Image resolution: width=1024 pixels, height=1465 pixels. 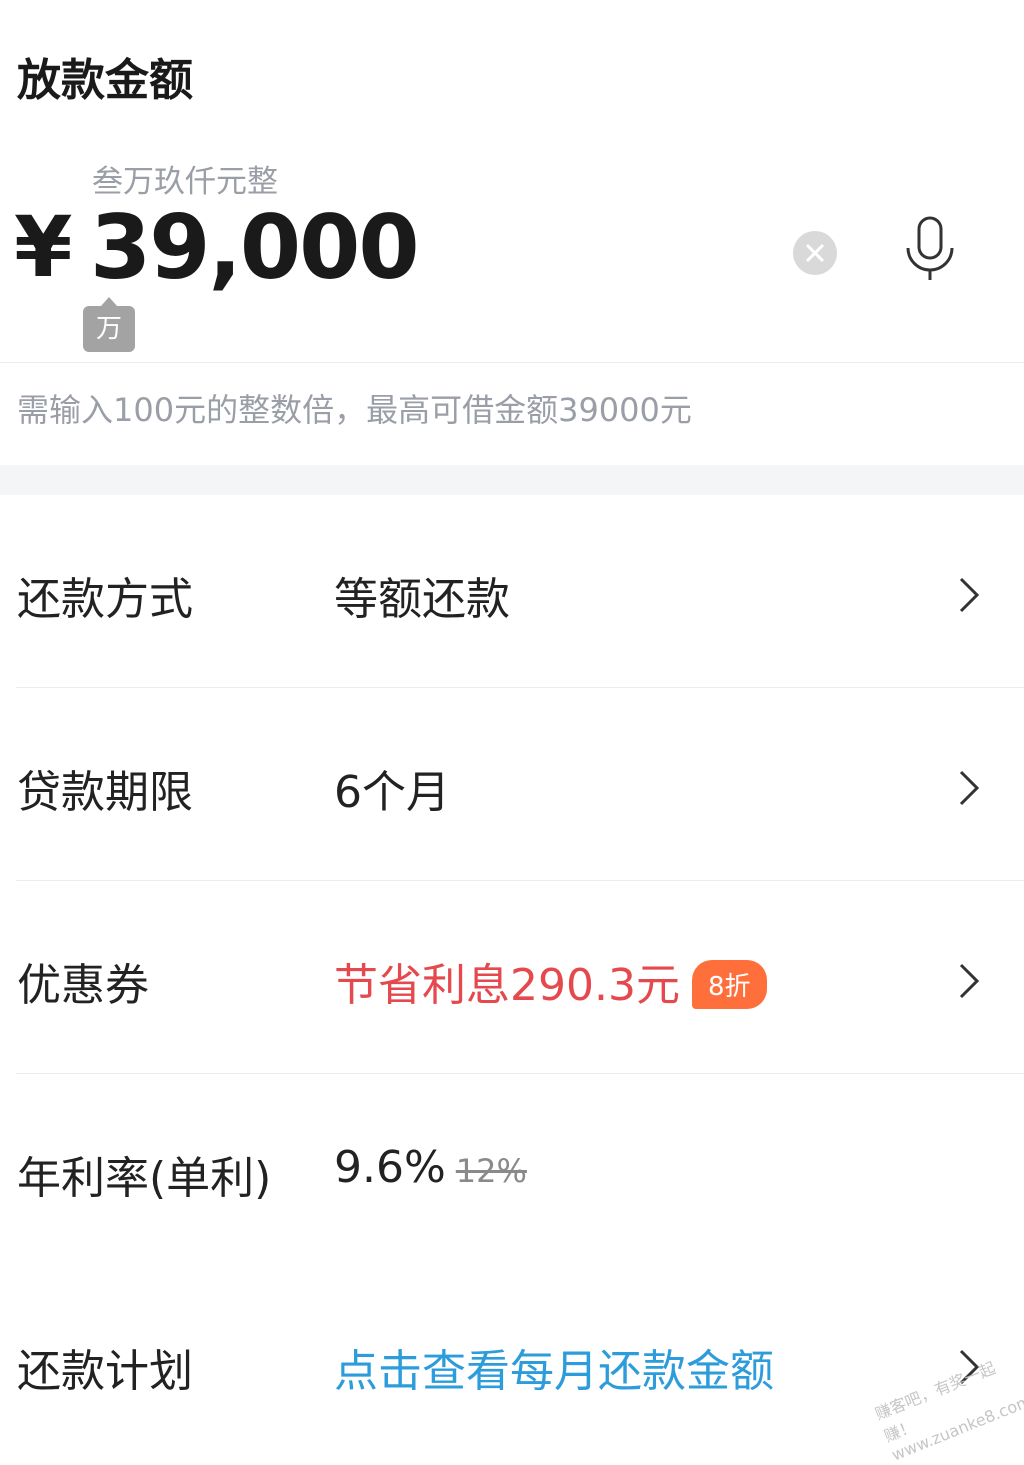 I want to click on discount-badge: 8折, so click(x=729, y=984).